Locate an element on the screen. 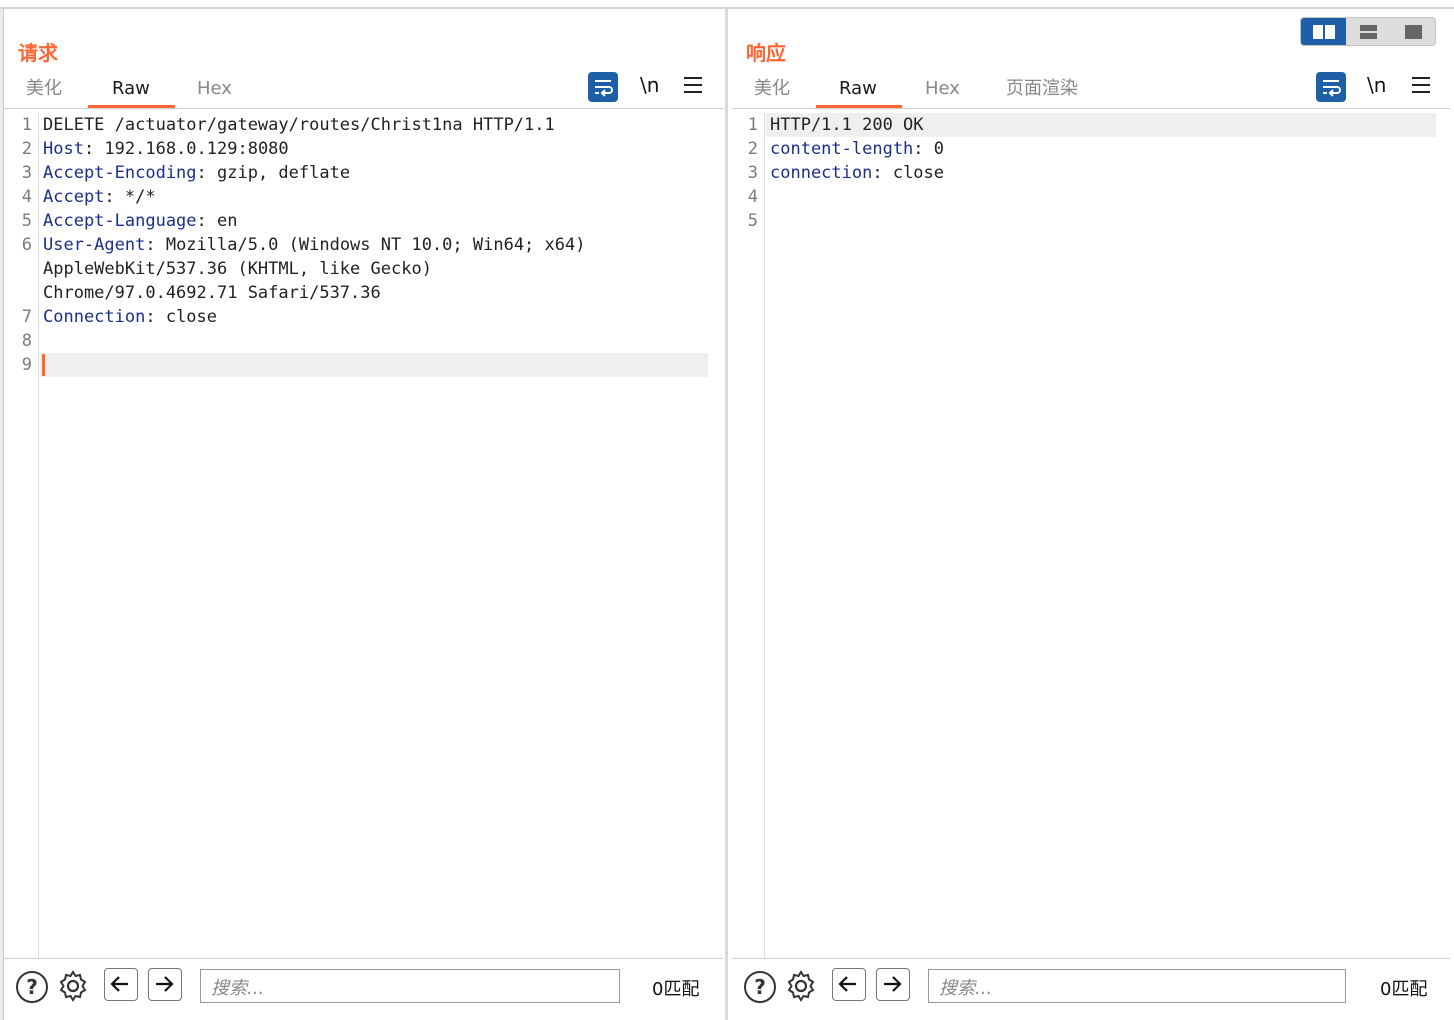  header-value: : gzip, deflate is located at coordinates (273, 173).